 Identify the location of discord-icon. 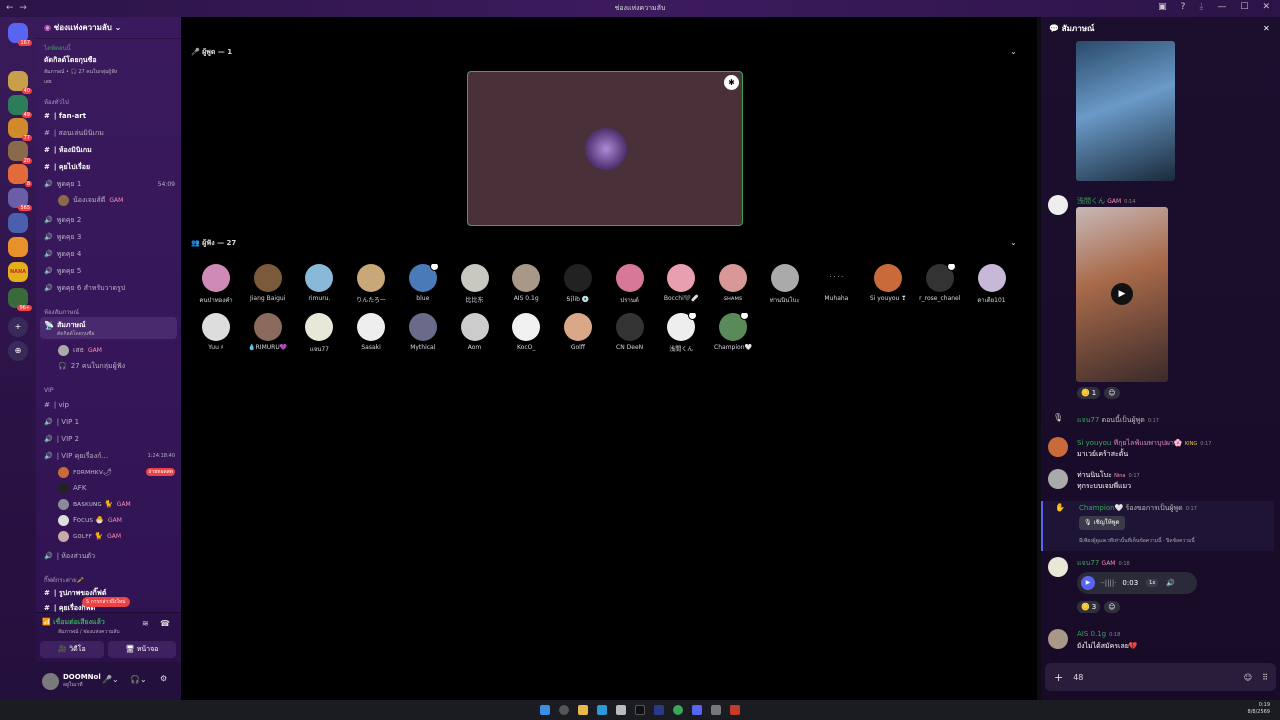
(697, 710).